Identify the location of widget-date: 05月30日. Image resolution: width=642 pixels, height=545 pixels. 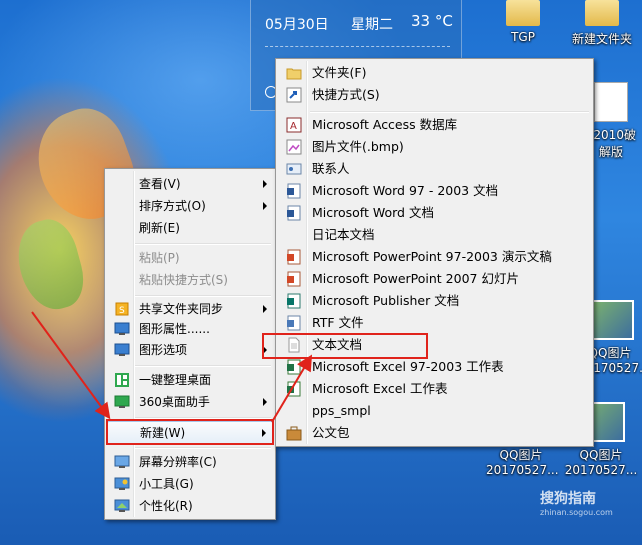
(297, 25).